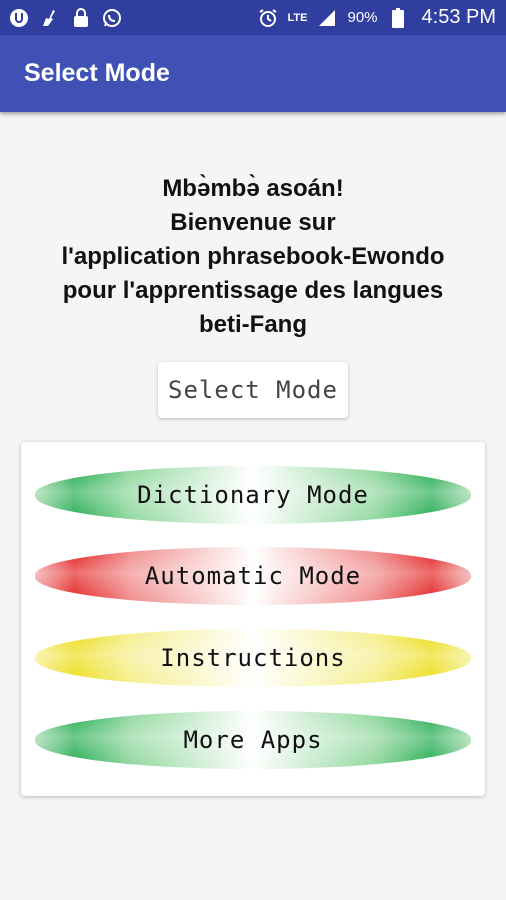 The width and height of the screenshot is (506, 900). I want to click on u-app-icon, so click(19, 18).